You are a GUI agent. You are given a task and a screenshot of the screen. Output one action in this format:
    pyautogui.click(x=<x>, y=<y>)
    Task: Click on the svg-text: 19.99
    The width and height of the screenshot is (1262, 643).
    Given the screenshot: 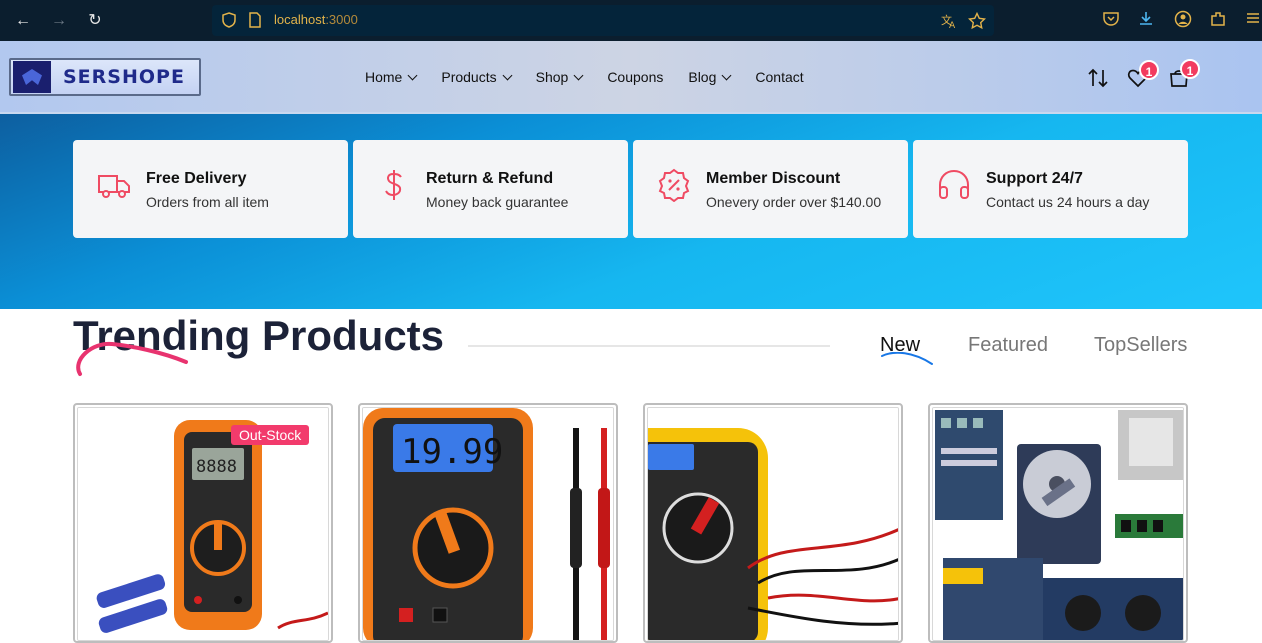 What is the action you would take?
    pyautogui.click(x=452, y=452)
    